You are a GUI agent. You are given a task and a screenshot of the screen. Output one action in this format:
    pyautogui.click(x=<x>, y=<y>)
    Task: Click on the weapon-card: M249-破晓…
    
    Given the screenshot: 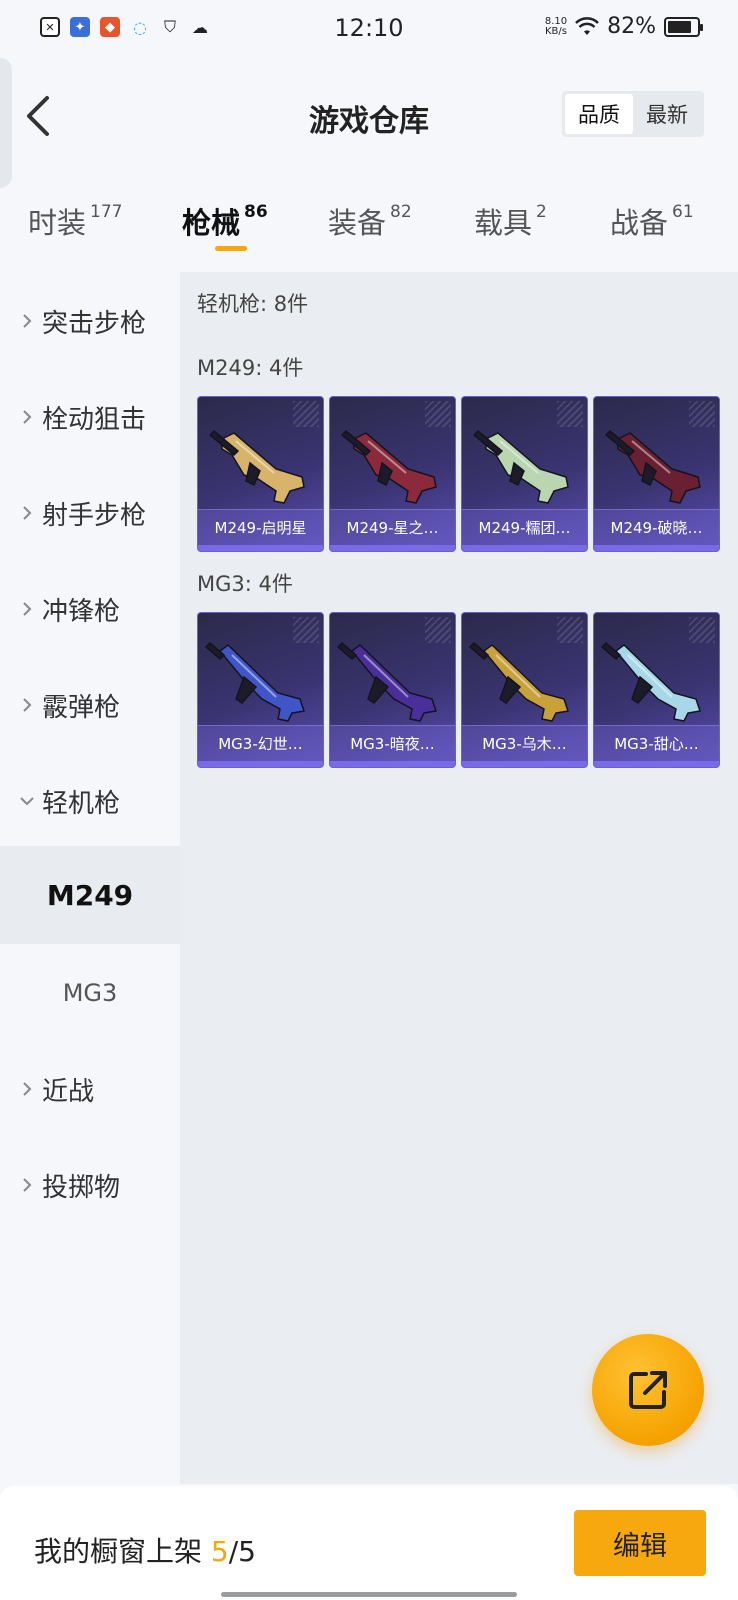 What is the action you would take?
    pyautogui.click(x=656, y=474)
    